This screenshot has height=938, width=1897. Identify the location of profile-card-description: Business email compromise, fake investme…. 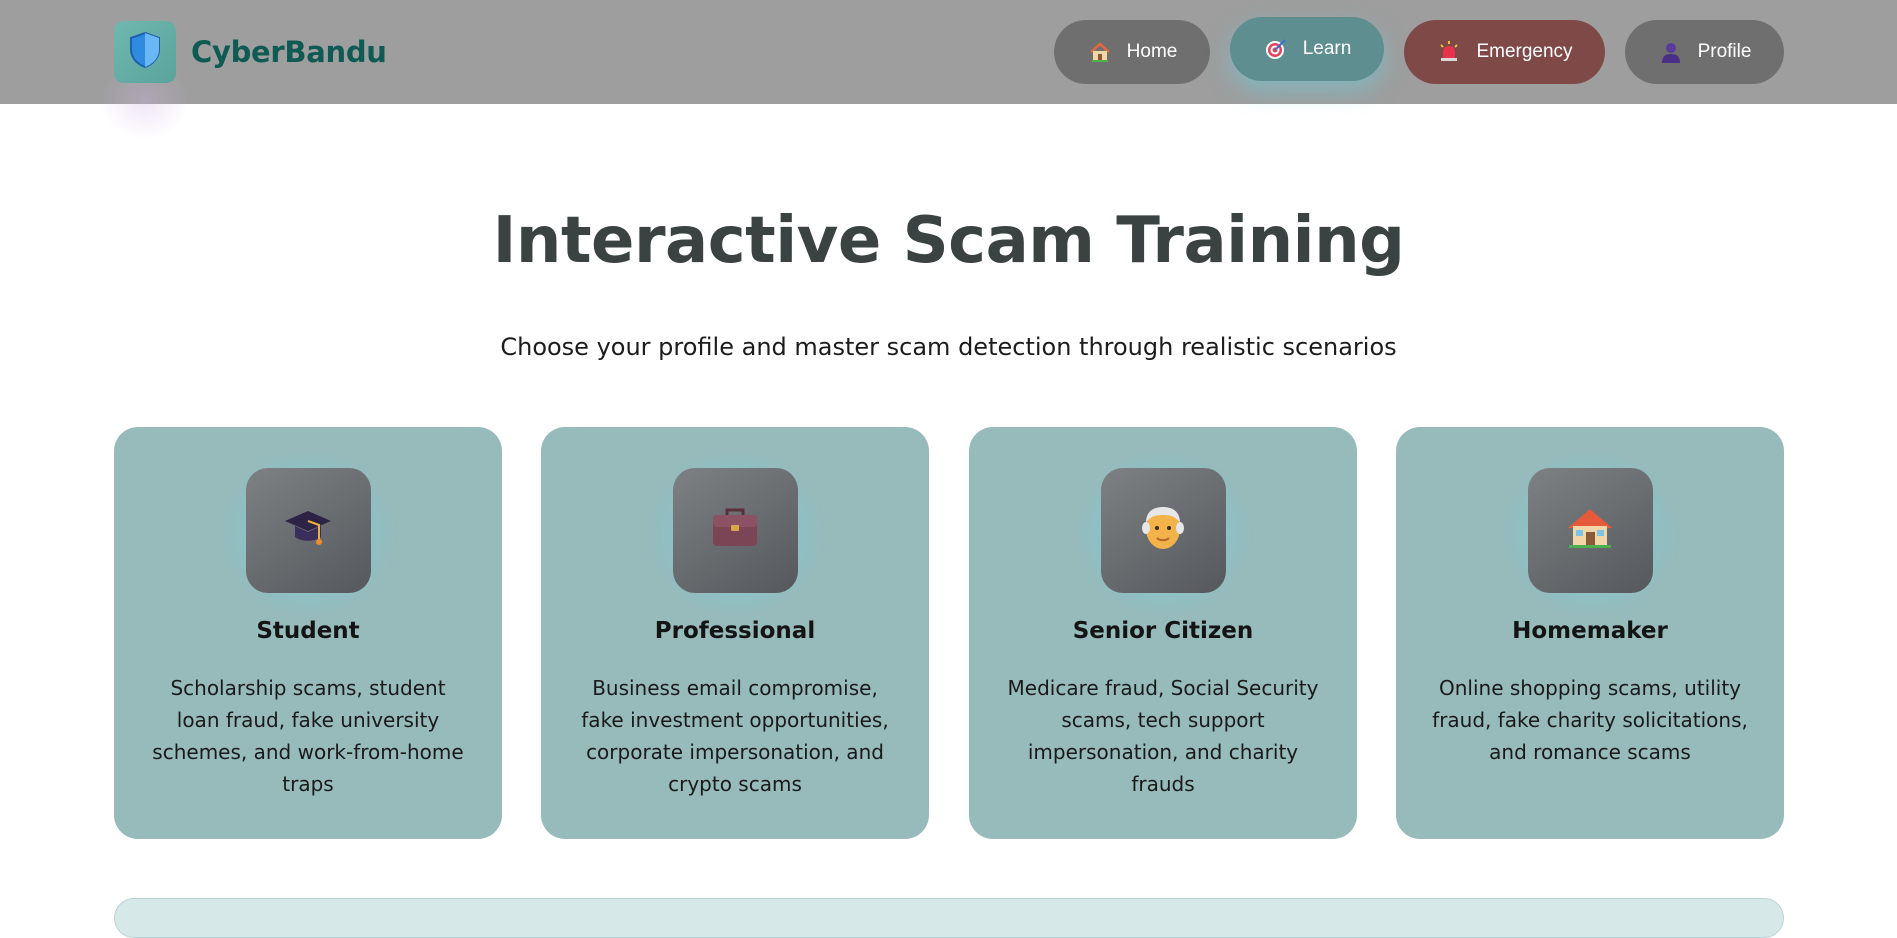
(735, 736).